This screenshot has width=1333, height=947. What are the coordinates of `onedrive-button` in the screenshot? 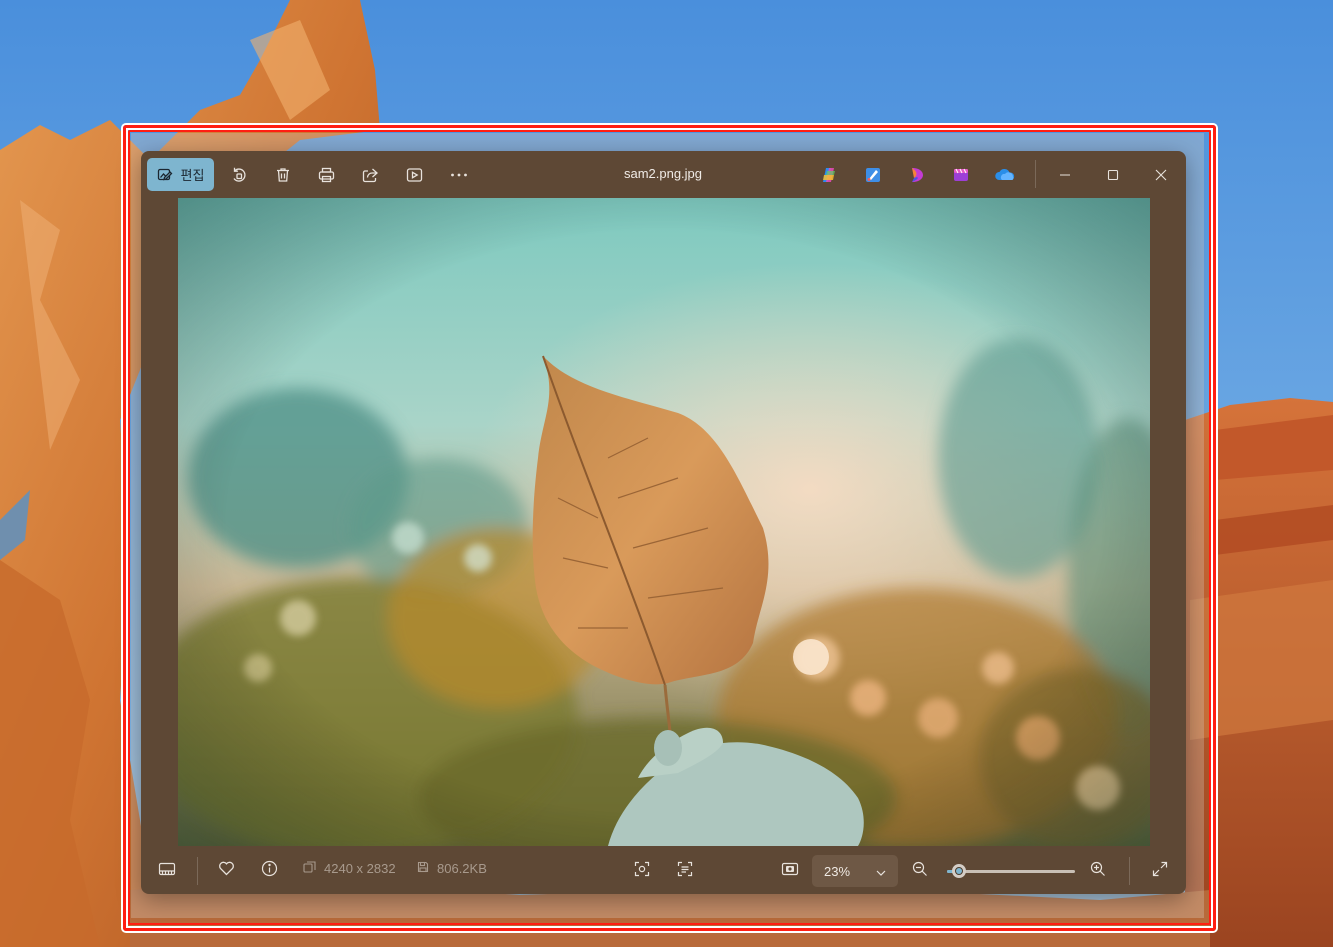 It's located at (1005, 174).